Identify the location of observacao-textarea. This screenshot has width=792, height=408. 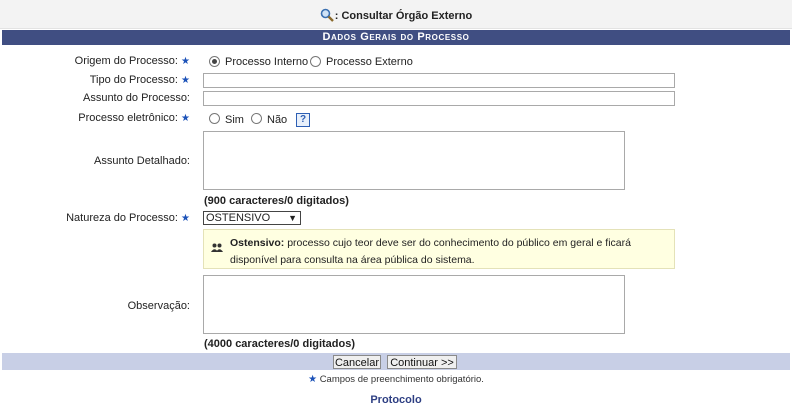
(414, 304).